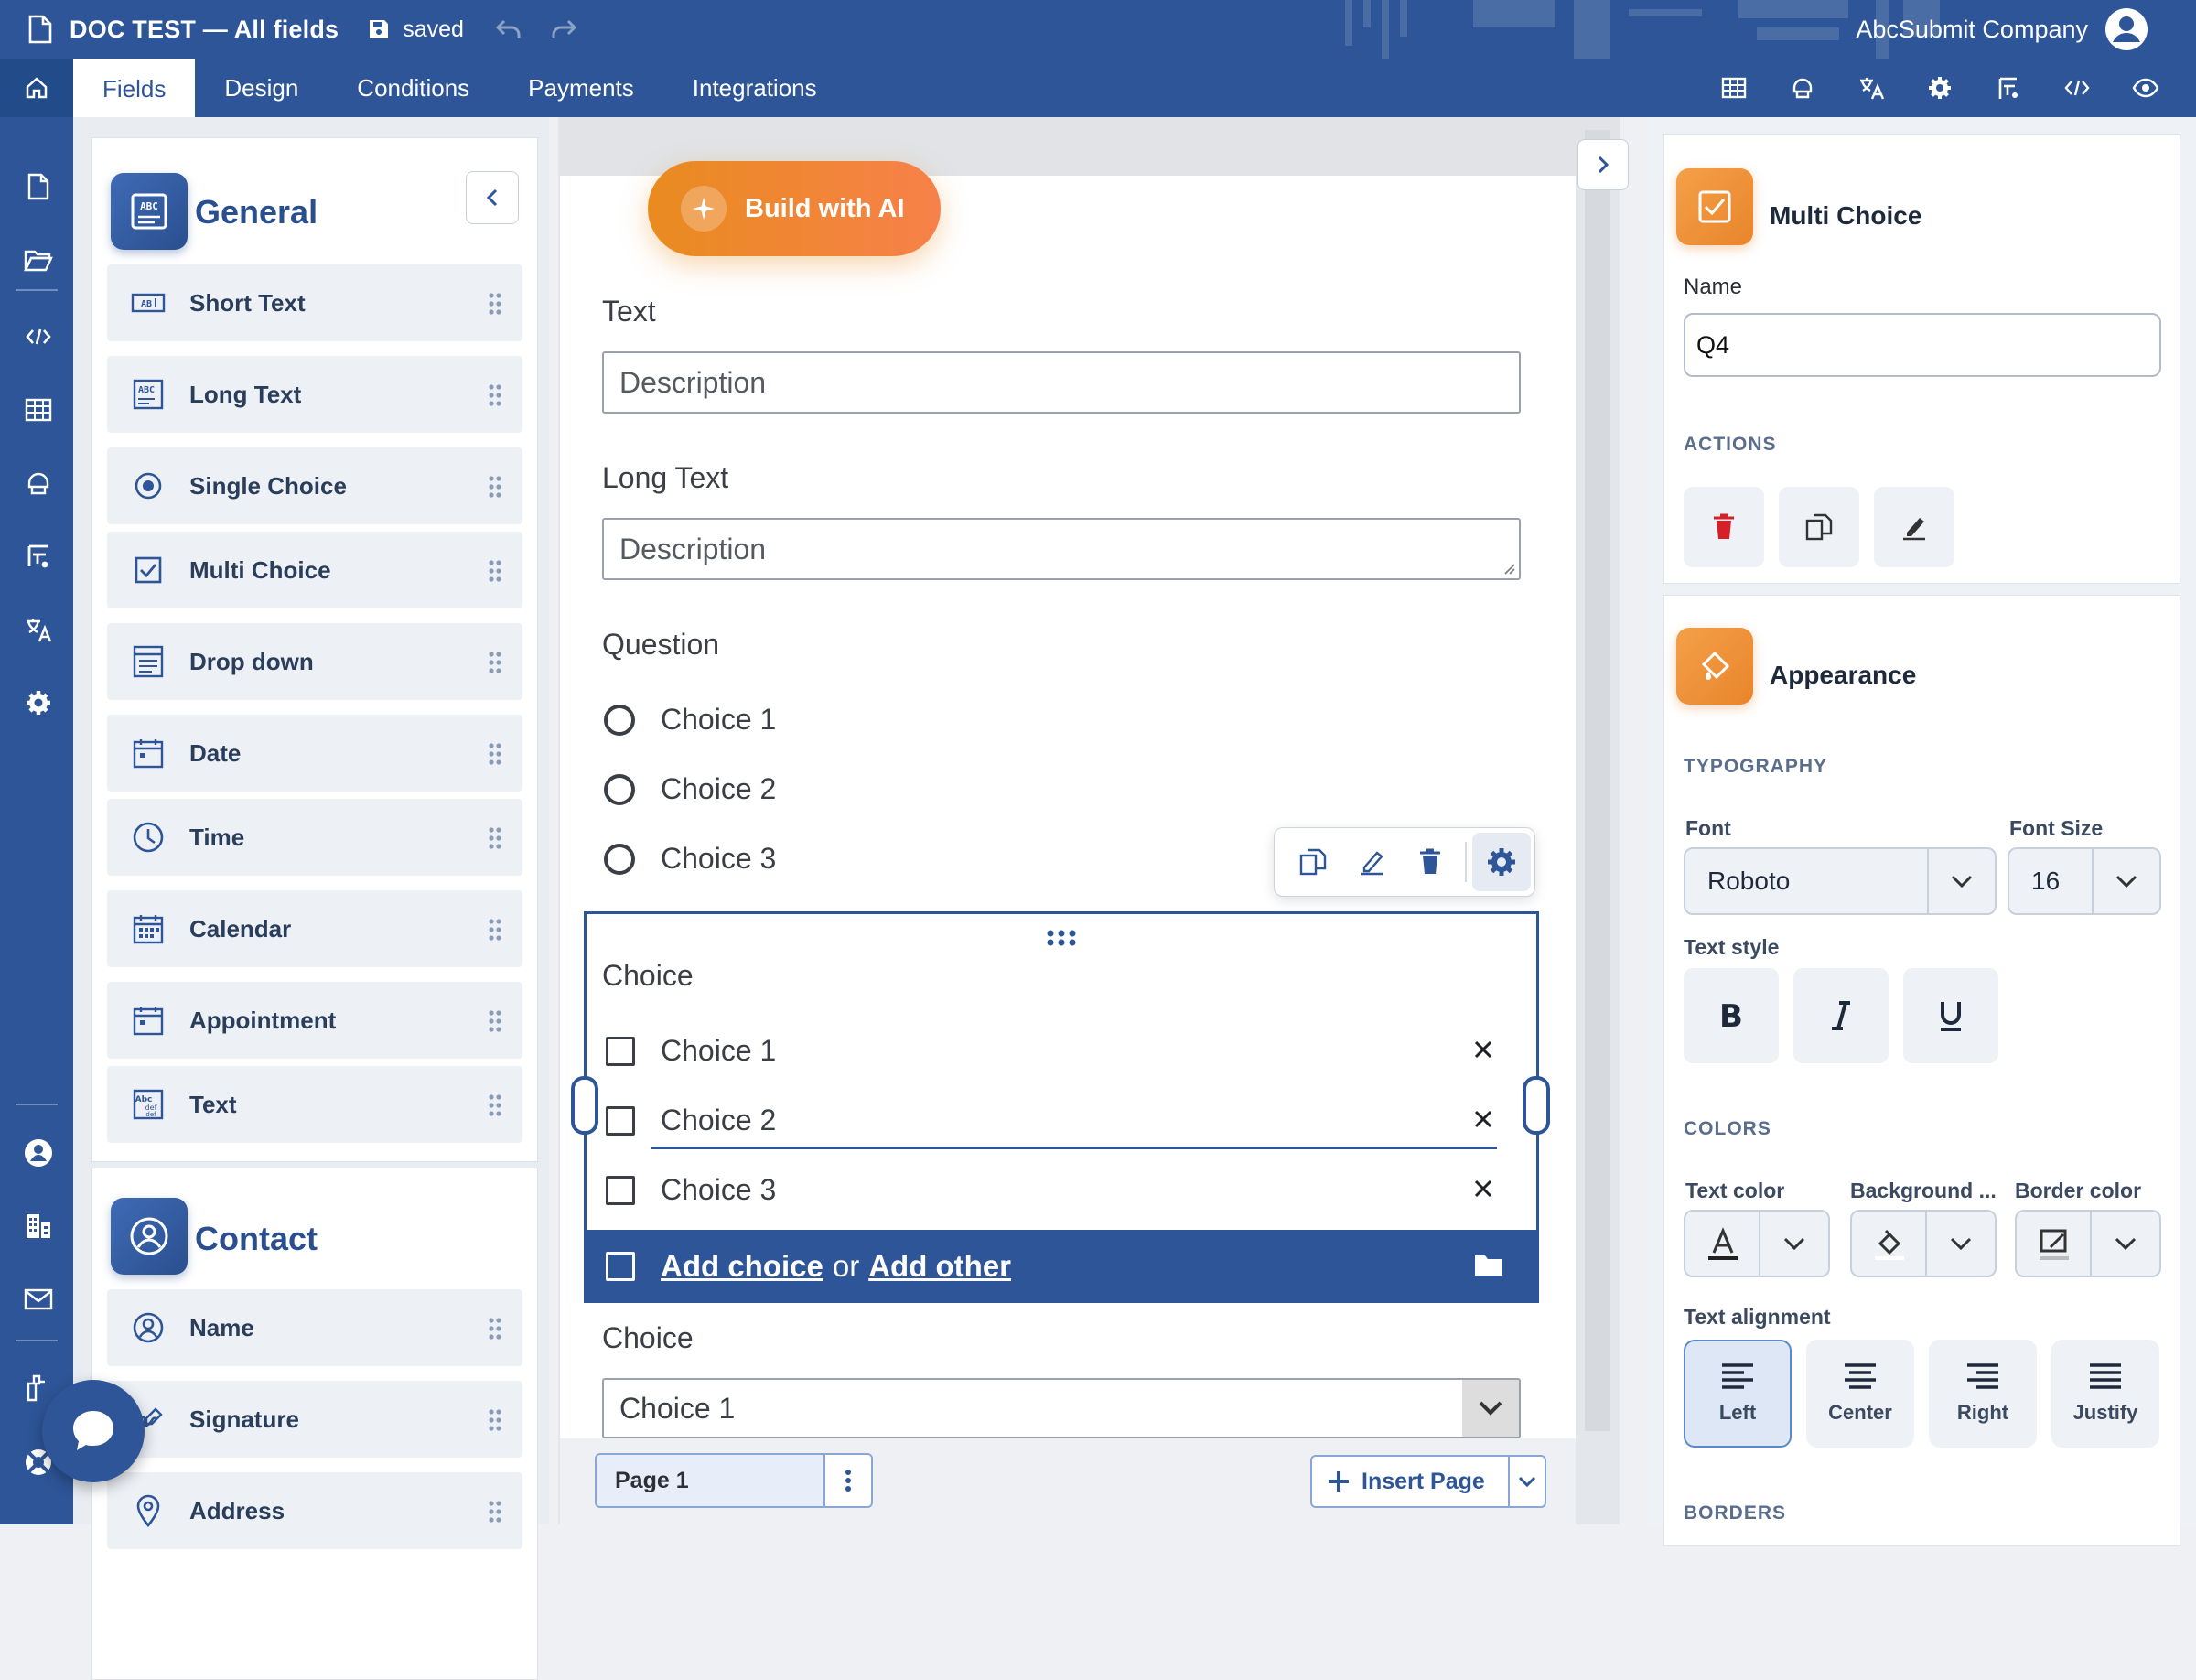 Image resolution: width=2196 pixels, height=1680 pixels. I want to click on long-text-field-input: Description, so click(1061, 549).